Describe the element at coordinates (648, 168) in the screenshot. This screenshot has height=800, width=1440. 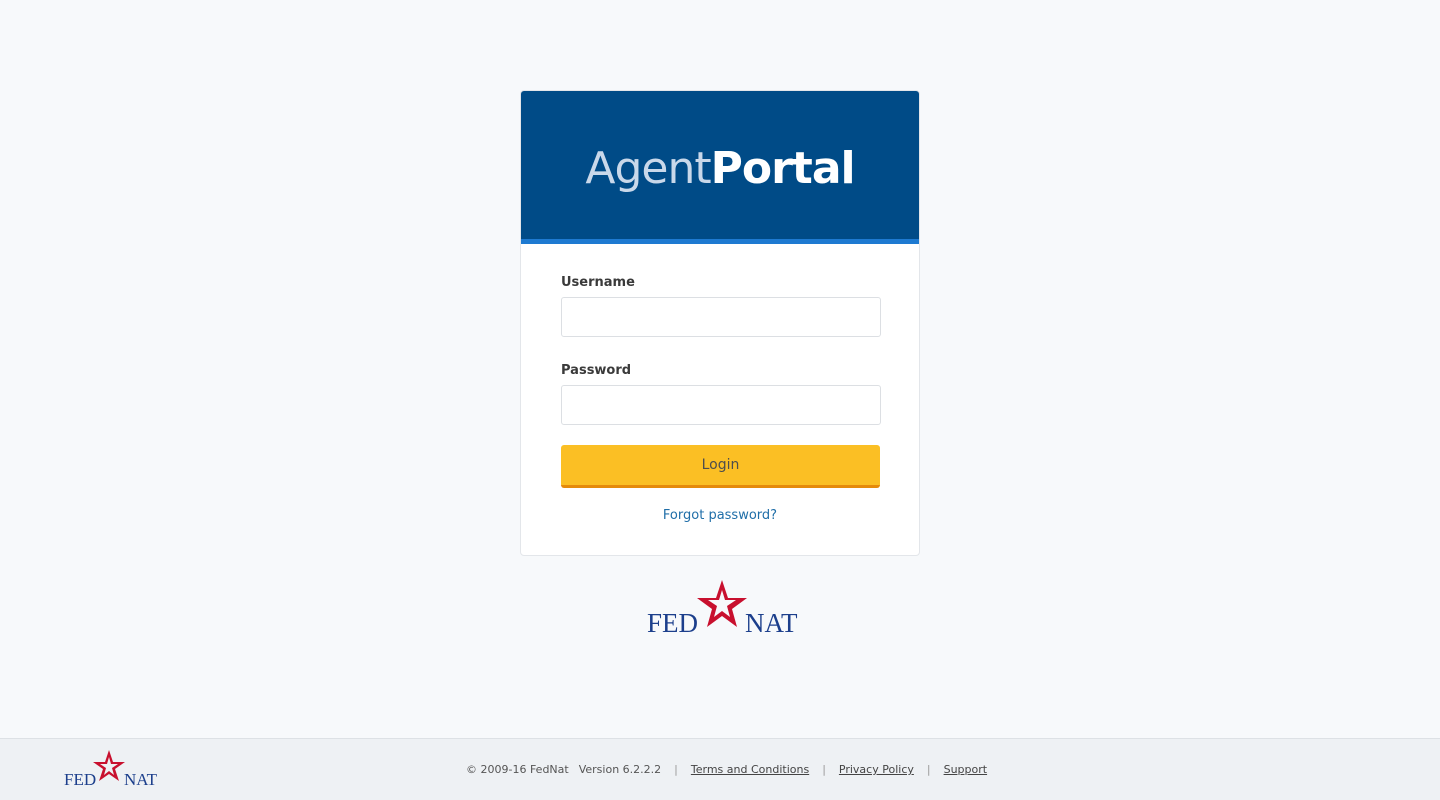
I see `brand-light-text: Agent` at that location.